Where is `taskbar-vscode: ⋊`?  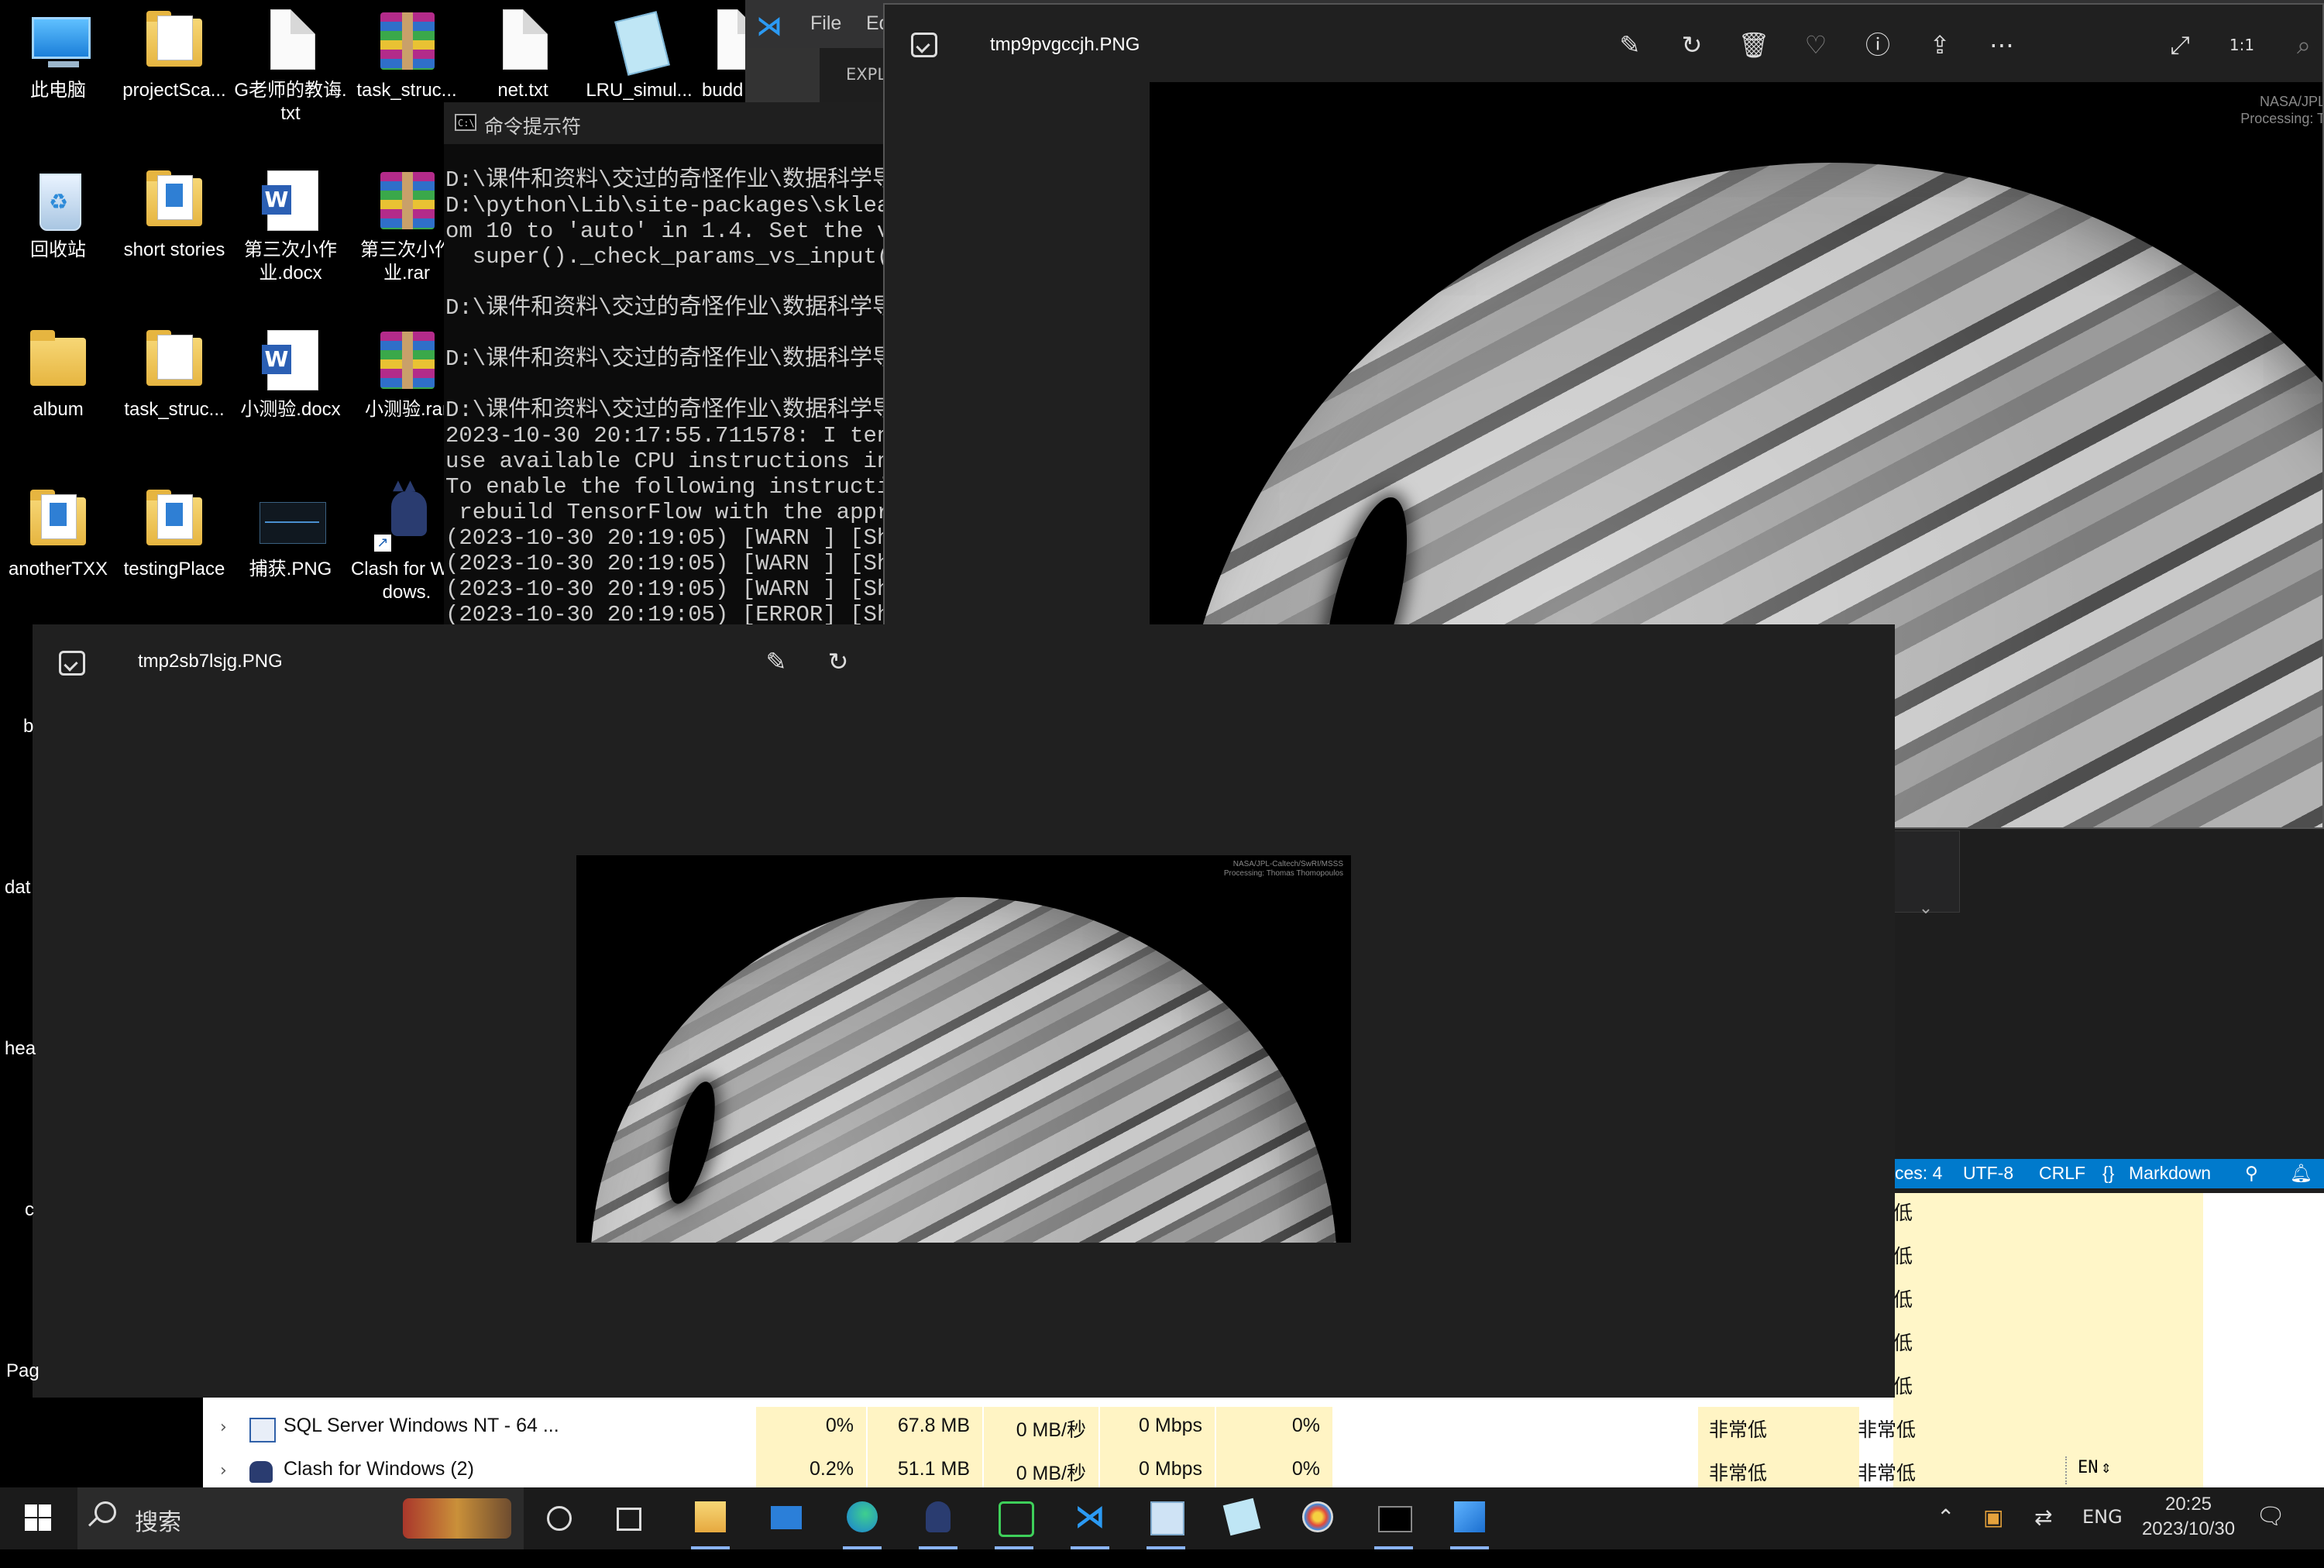 taskbar-vscode: ⋊ is located at coordinates (1090, 1518).